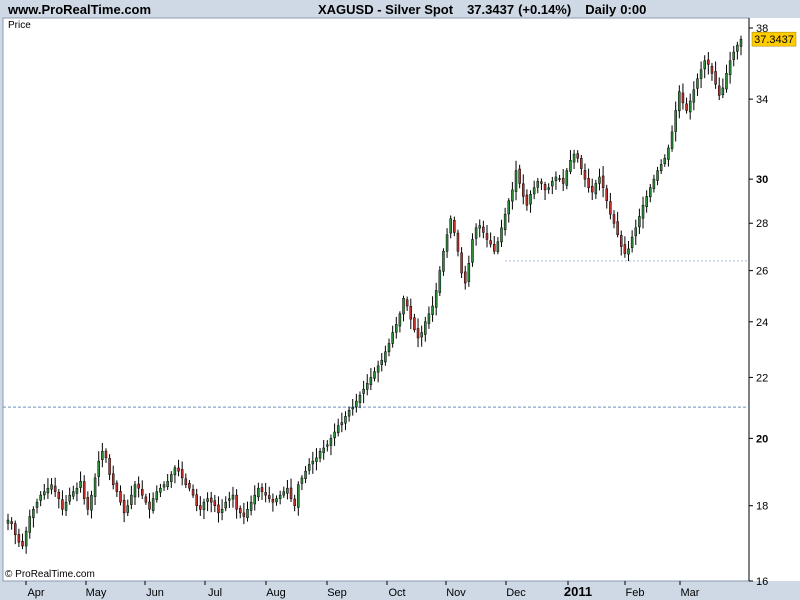  I want to click on x-tick-label: May, so click(96, 593).